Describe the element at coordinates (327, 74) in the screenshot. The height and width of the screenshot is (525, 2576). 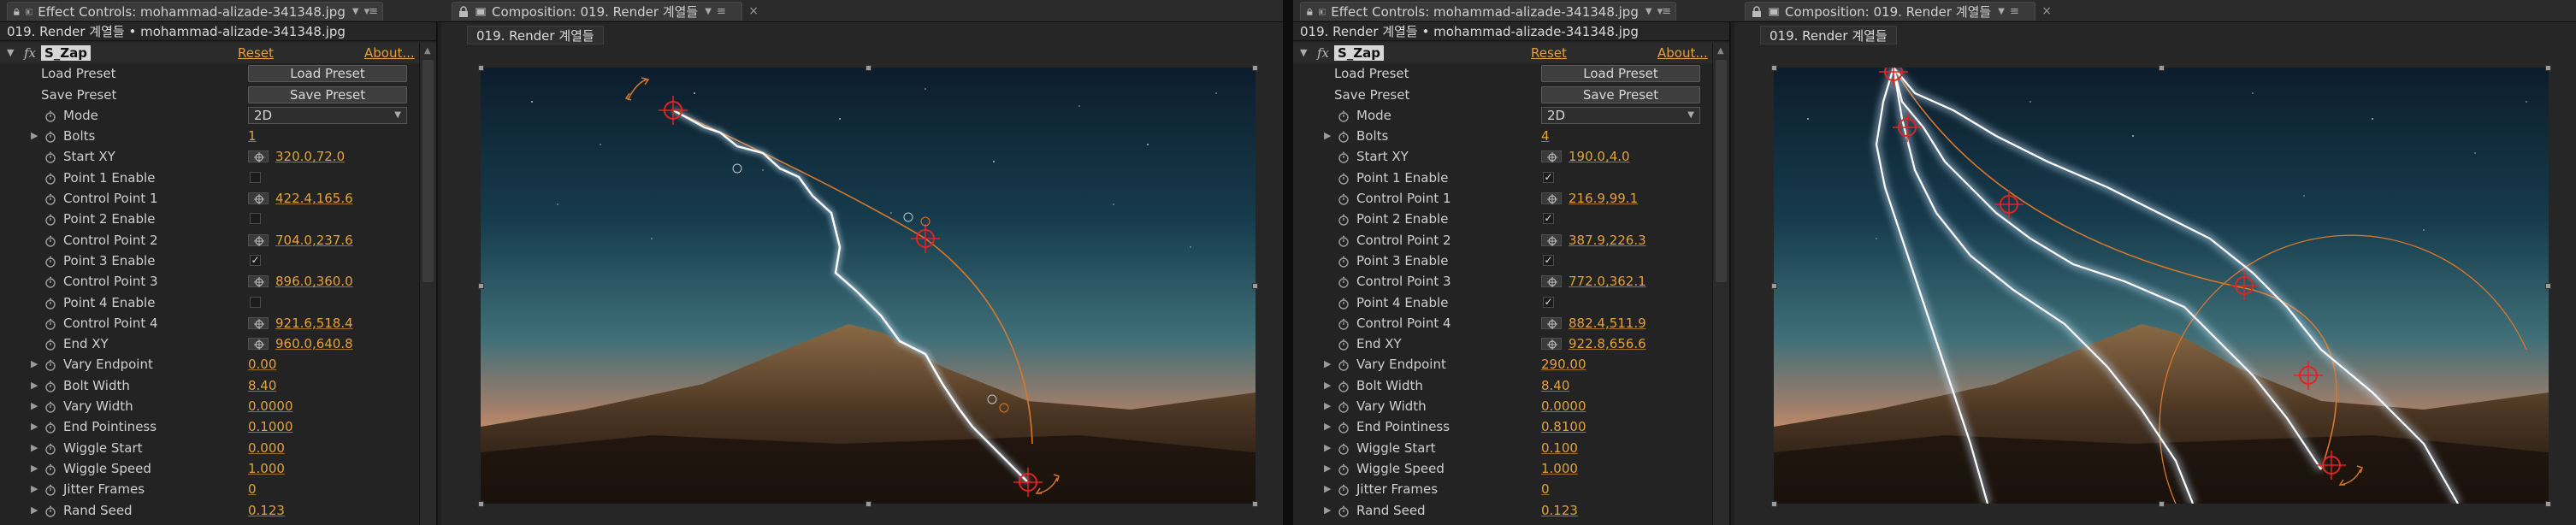
I see `load-preset-button: Load Preset` at that location.